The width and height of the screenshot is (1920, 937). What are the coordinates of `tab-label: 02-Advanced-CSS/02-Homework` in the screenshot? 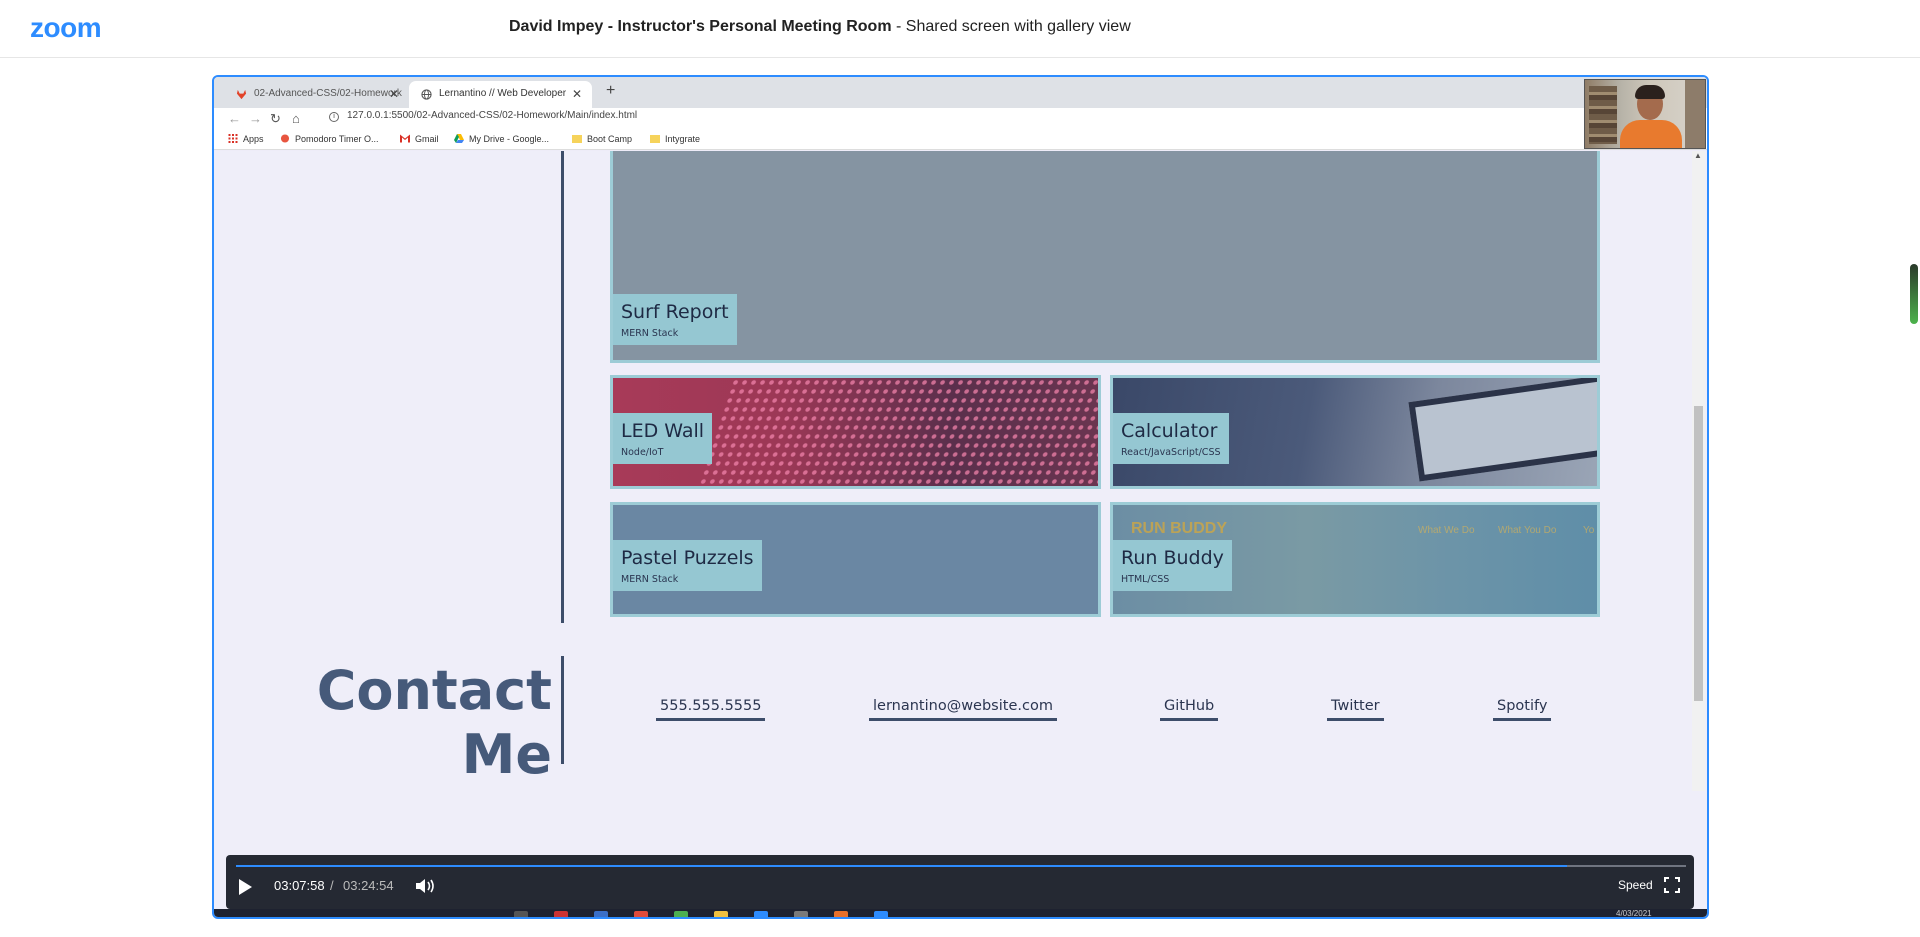 It's located at (328, 93).